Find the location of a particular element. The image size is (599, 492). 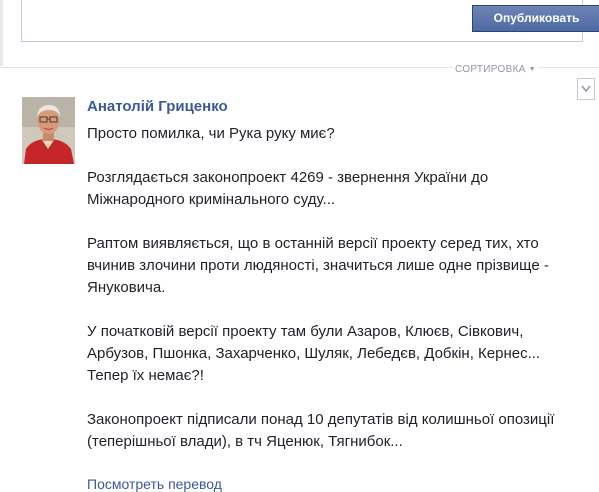

post-author-link: Анатолій Гриценко is located at coordinates (157, 106).